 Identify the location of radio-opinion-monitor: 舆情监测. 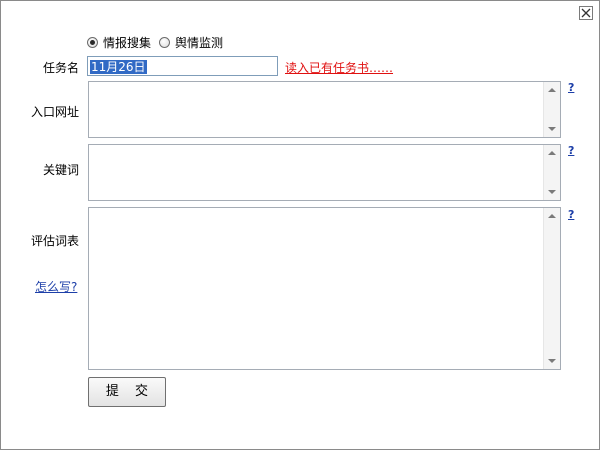
(191, 42).